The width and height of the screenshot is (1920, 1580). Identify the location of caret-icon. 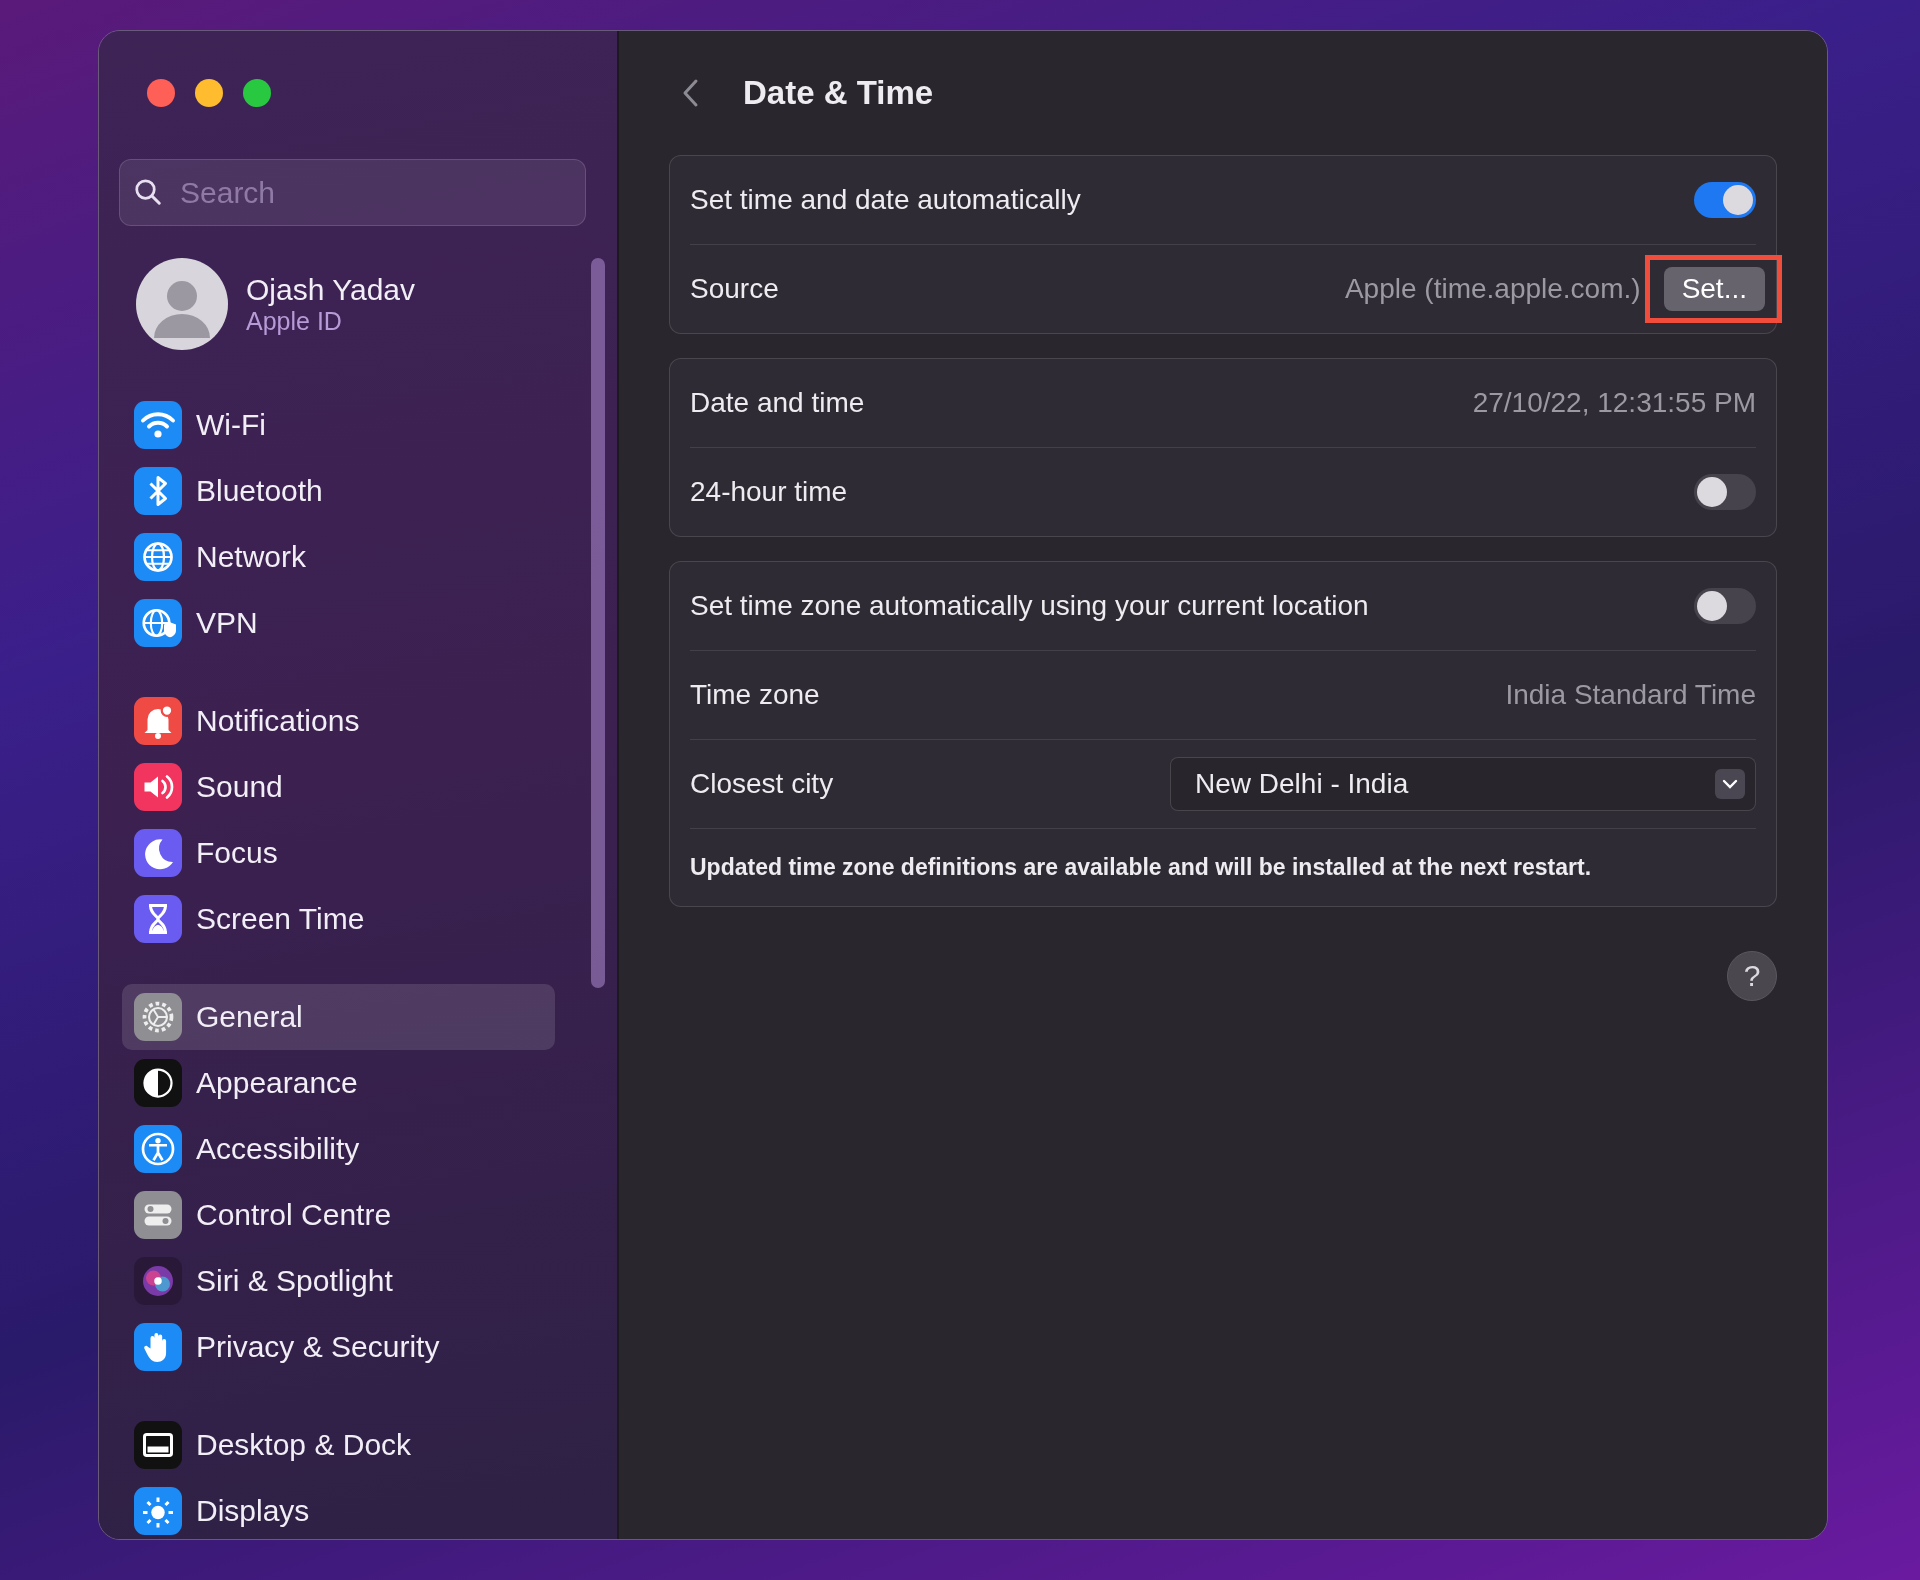
(1730, 784).